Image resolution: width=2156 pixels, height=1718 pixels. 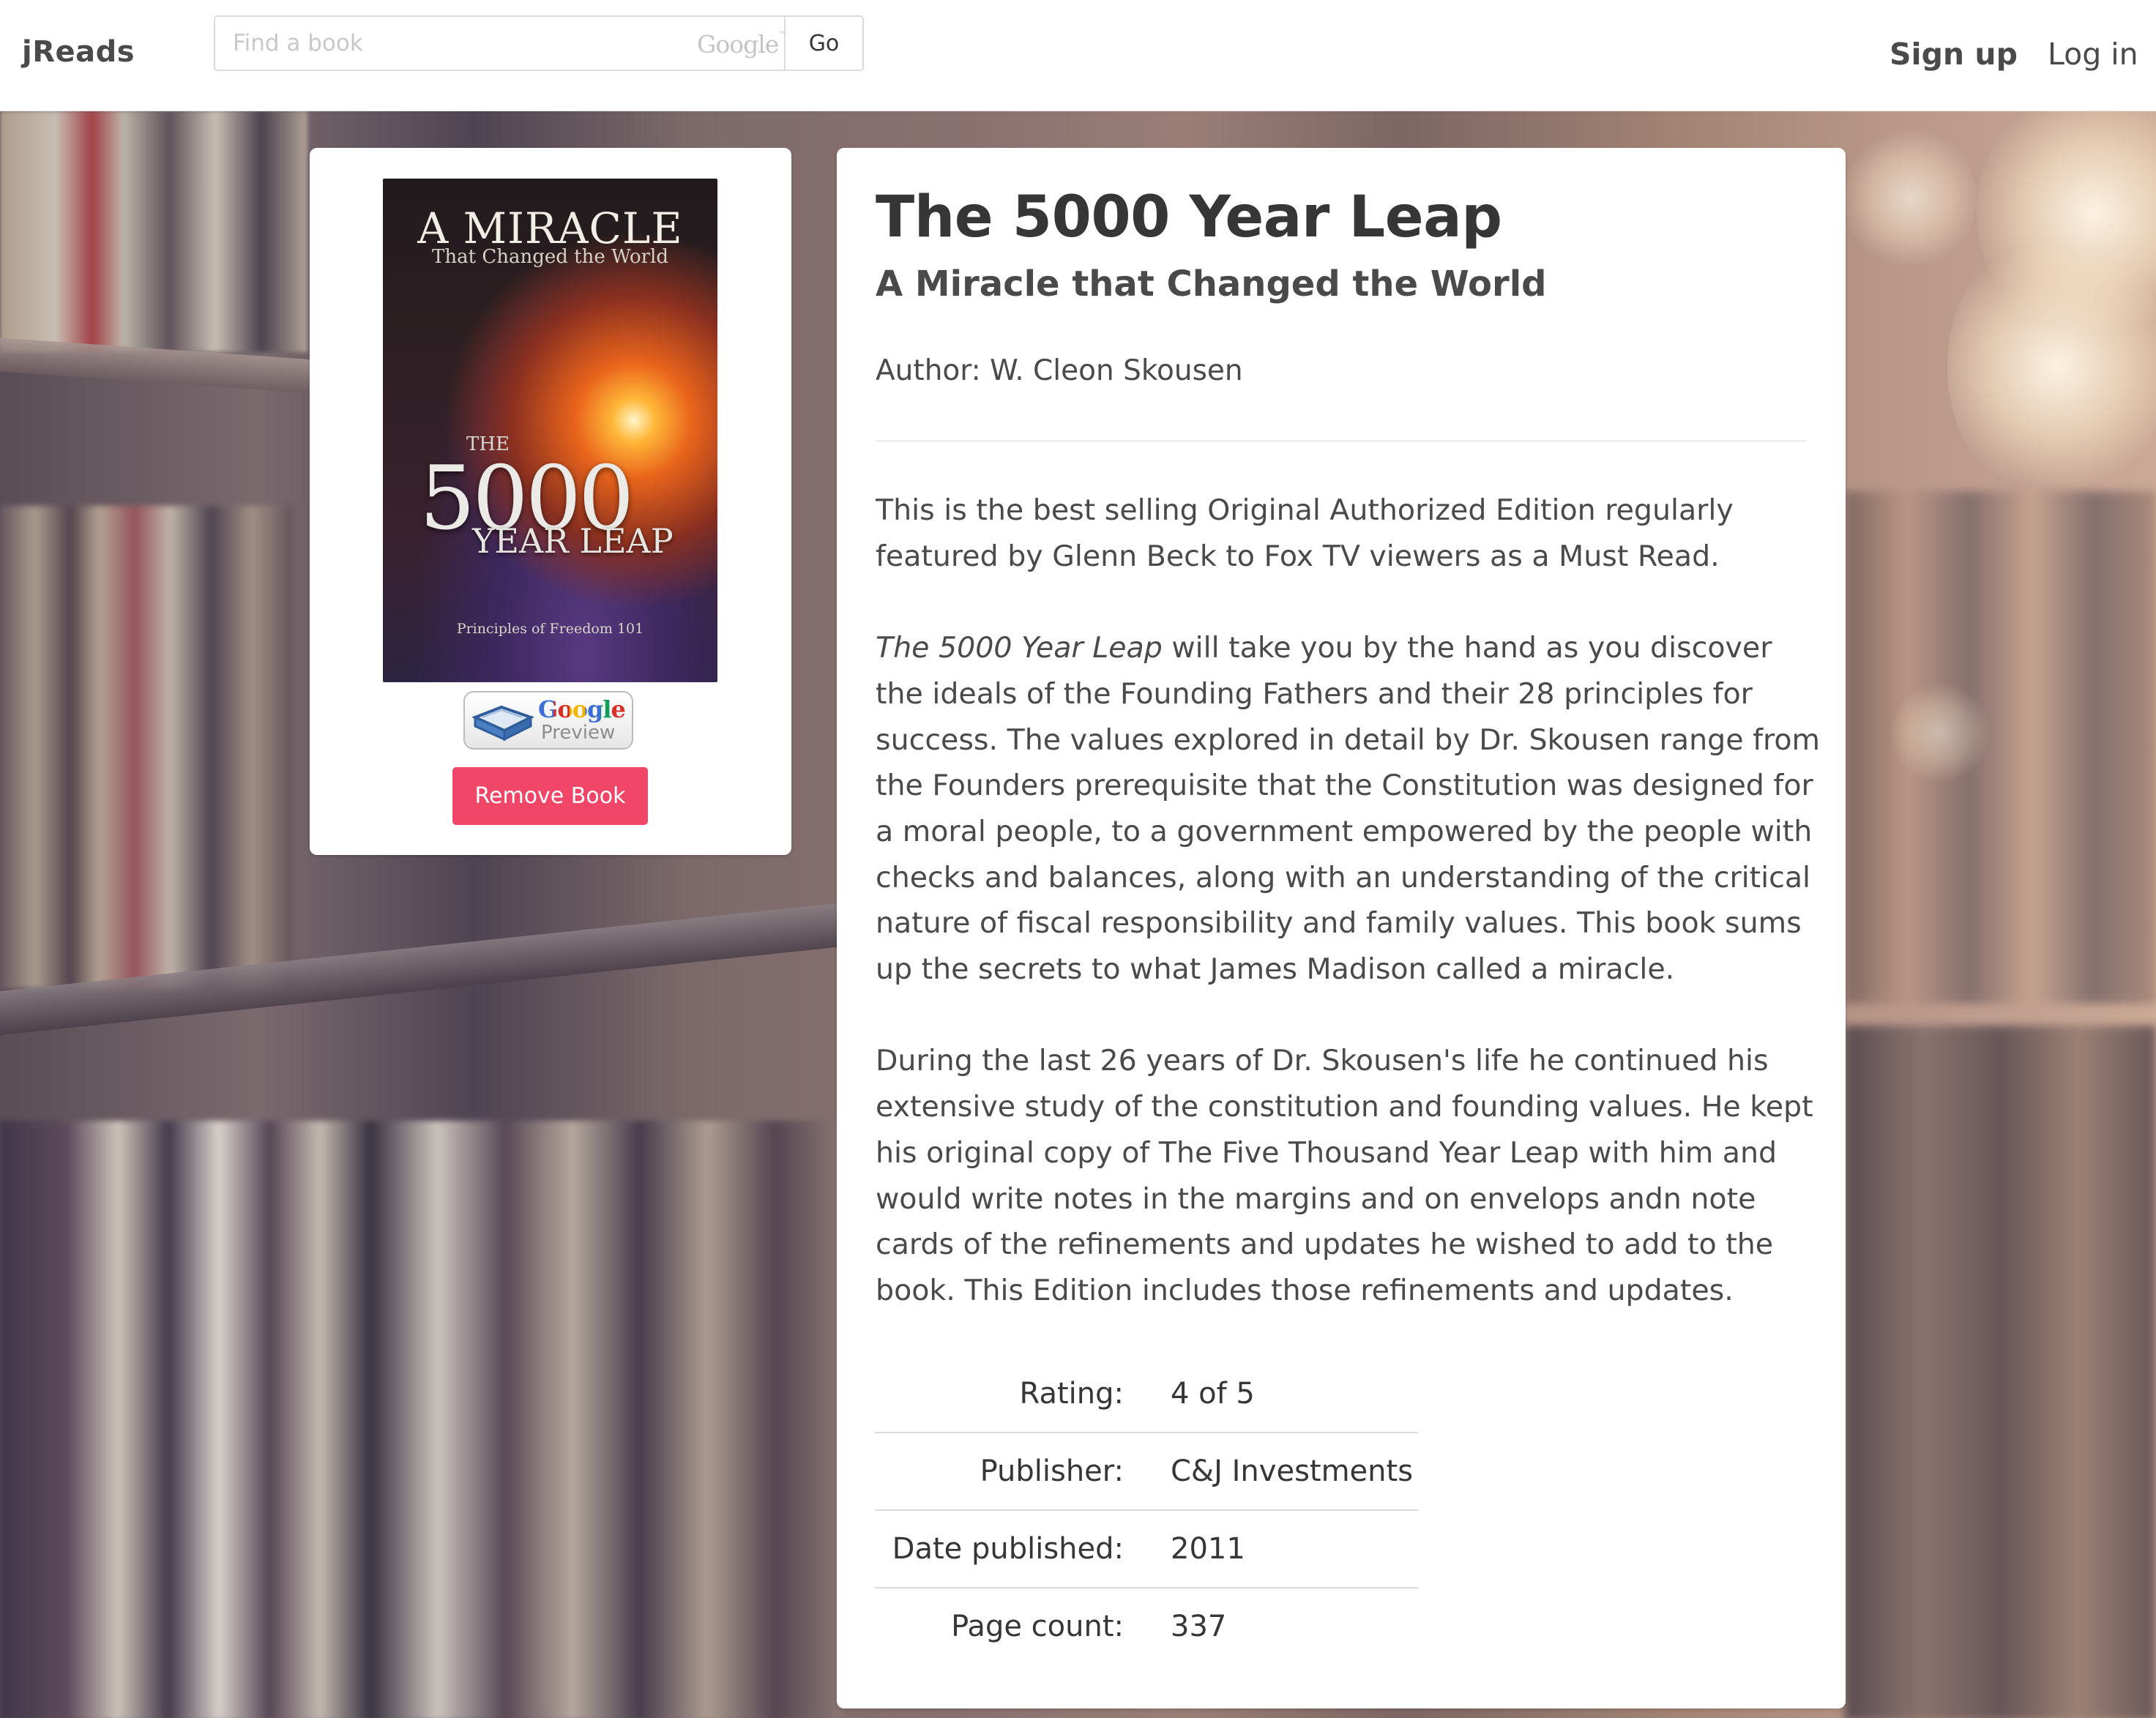 What do you see at coordinates (2093, 54) in the screenshot?
I see `login-link: Log in` at bounding box center [2093, 54].